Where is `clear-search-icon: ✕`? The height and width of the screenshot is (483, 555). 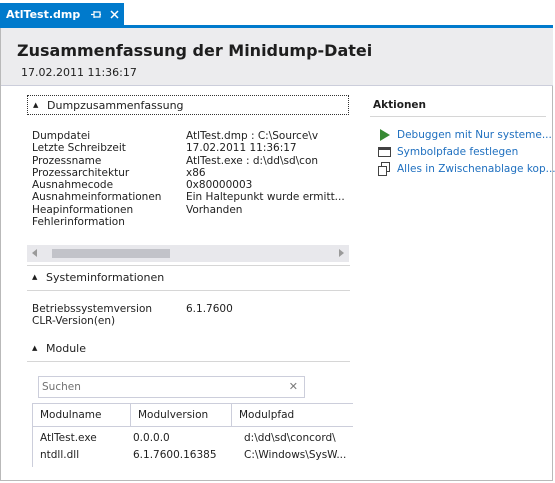 clear-search-icon: ✕ is located at coordinates (293, 386).